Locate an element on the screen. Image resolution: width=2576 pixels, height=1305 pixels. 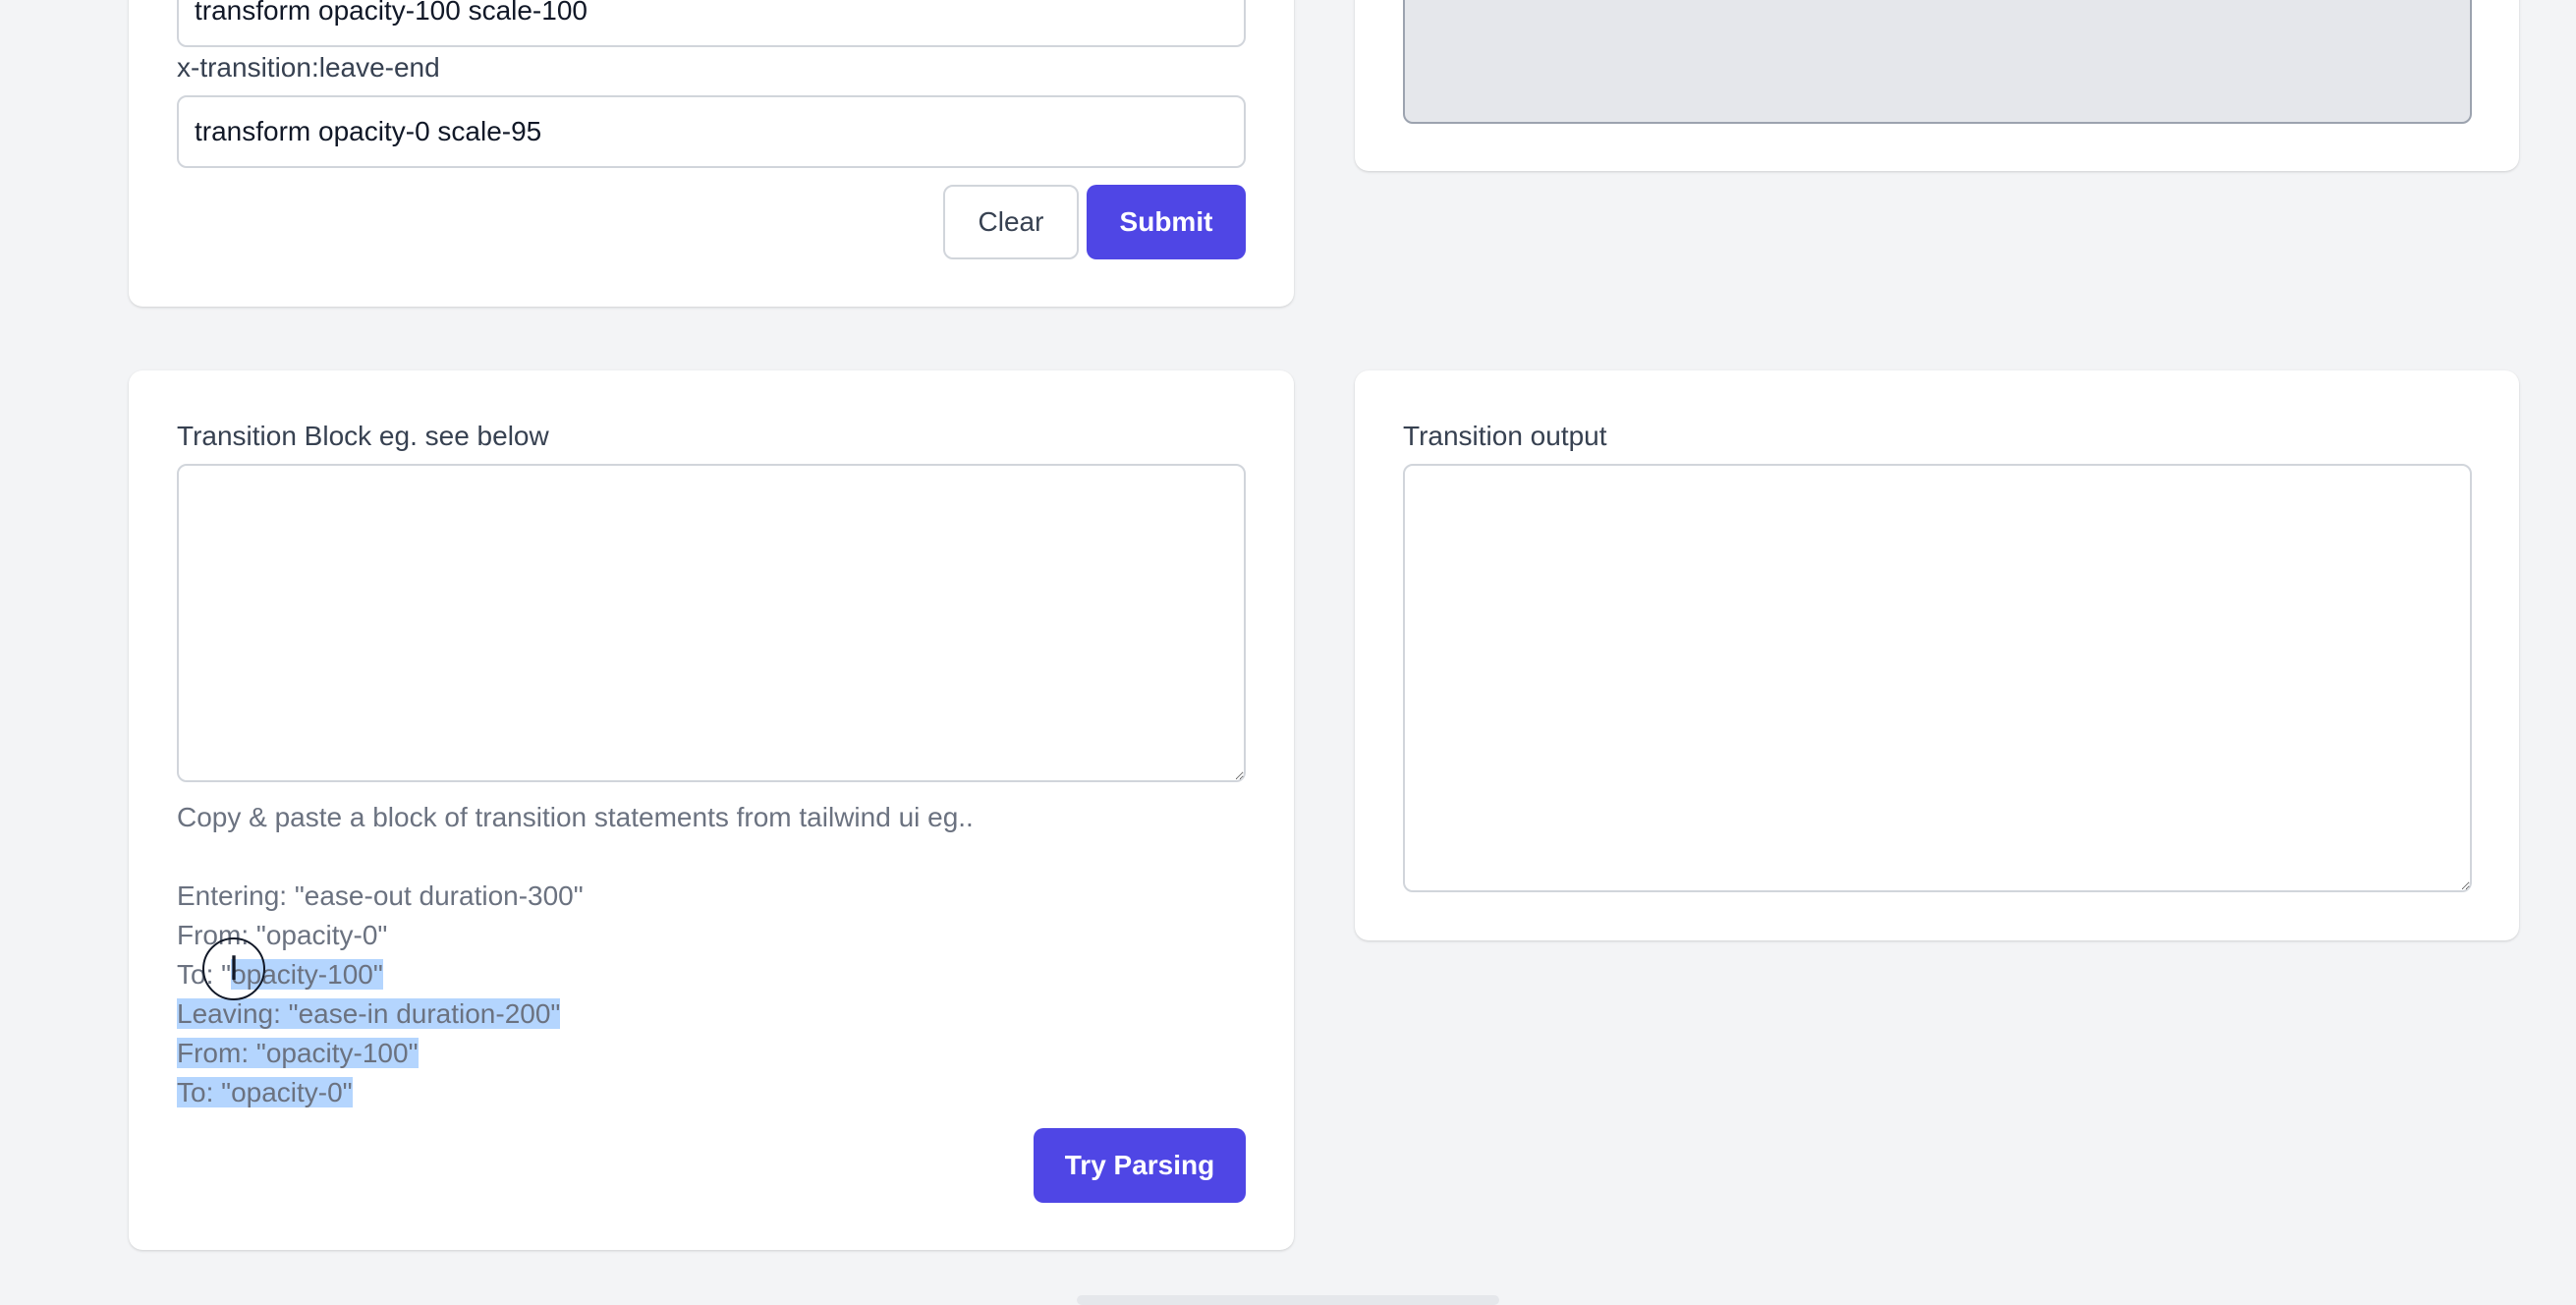
leave-start-input is located at coordinates (711, 23).